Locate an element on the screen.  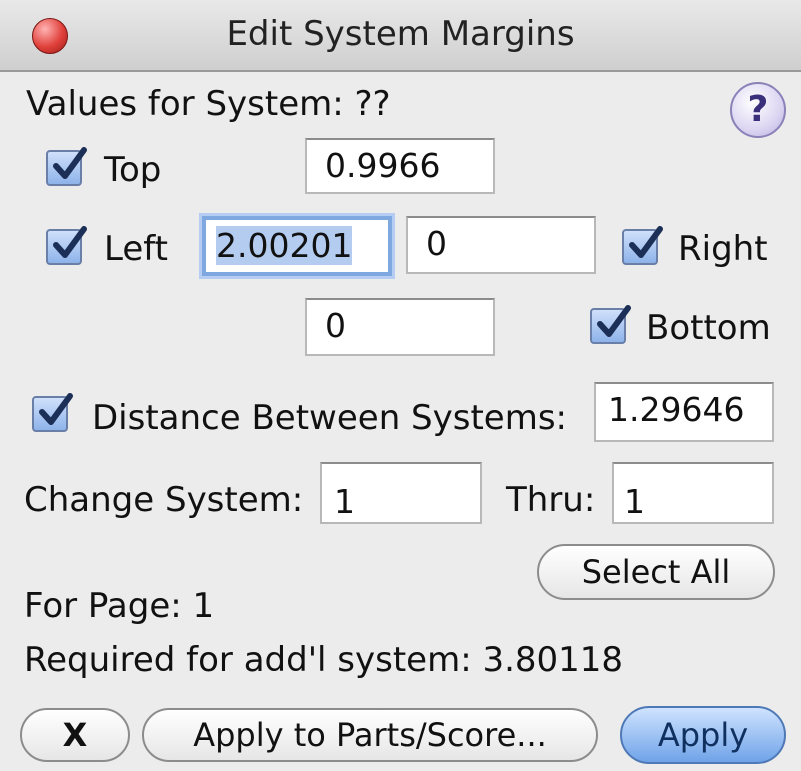
bottom-label: Bottom is located at coordinates (708, 328).